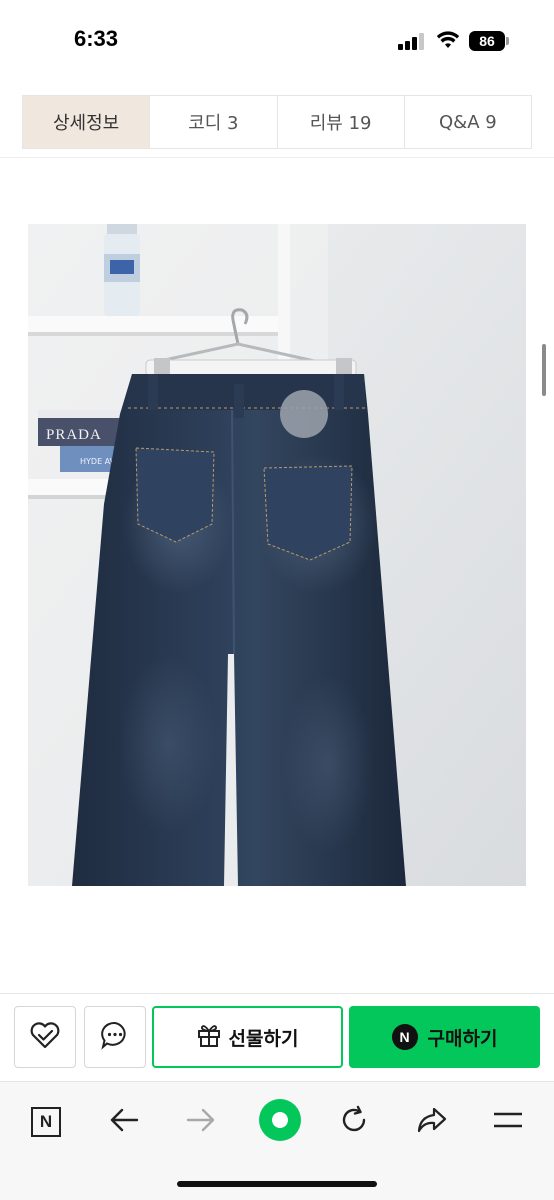  What do you see at coordinates (544, 370) in the screenshot?
I see `scrollbar` at bounding box center [544, 370].